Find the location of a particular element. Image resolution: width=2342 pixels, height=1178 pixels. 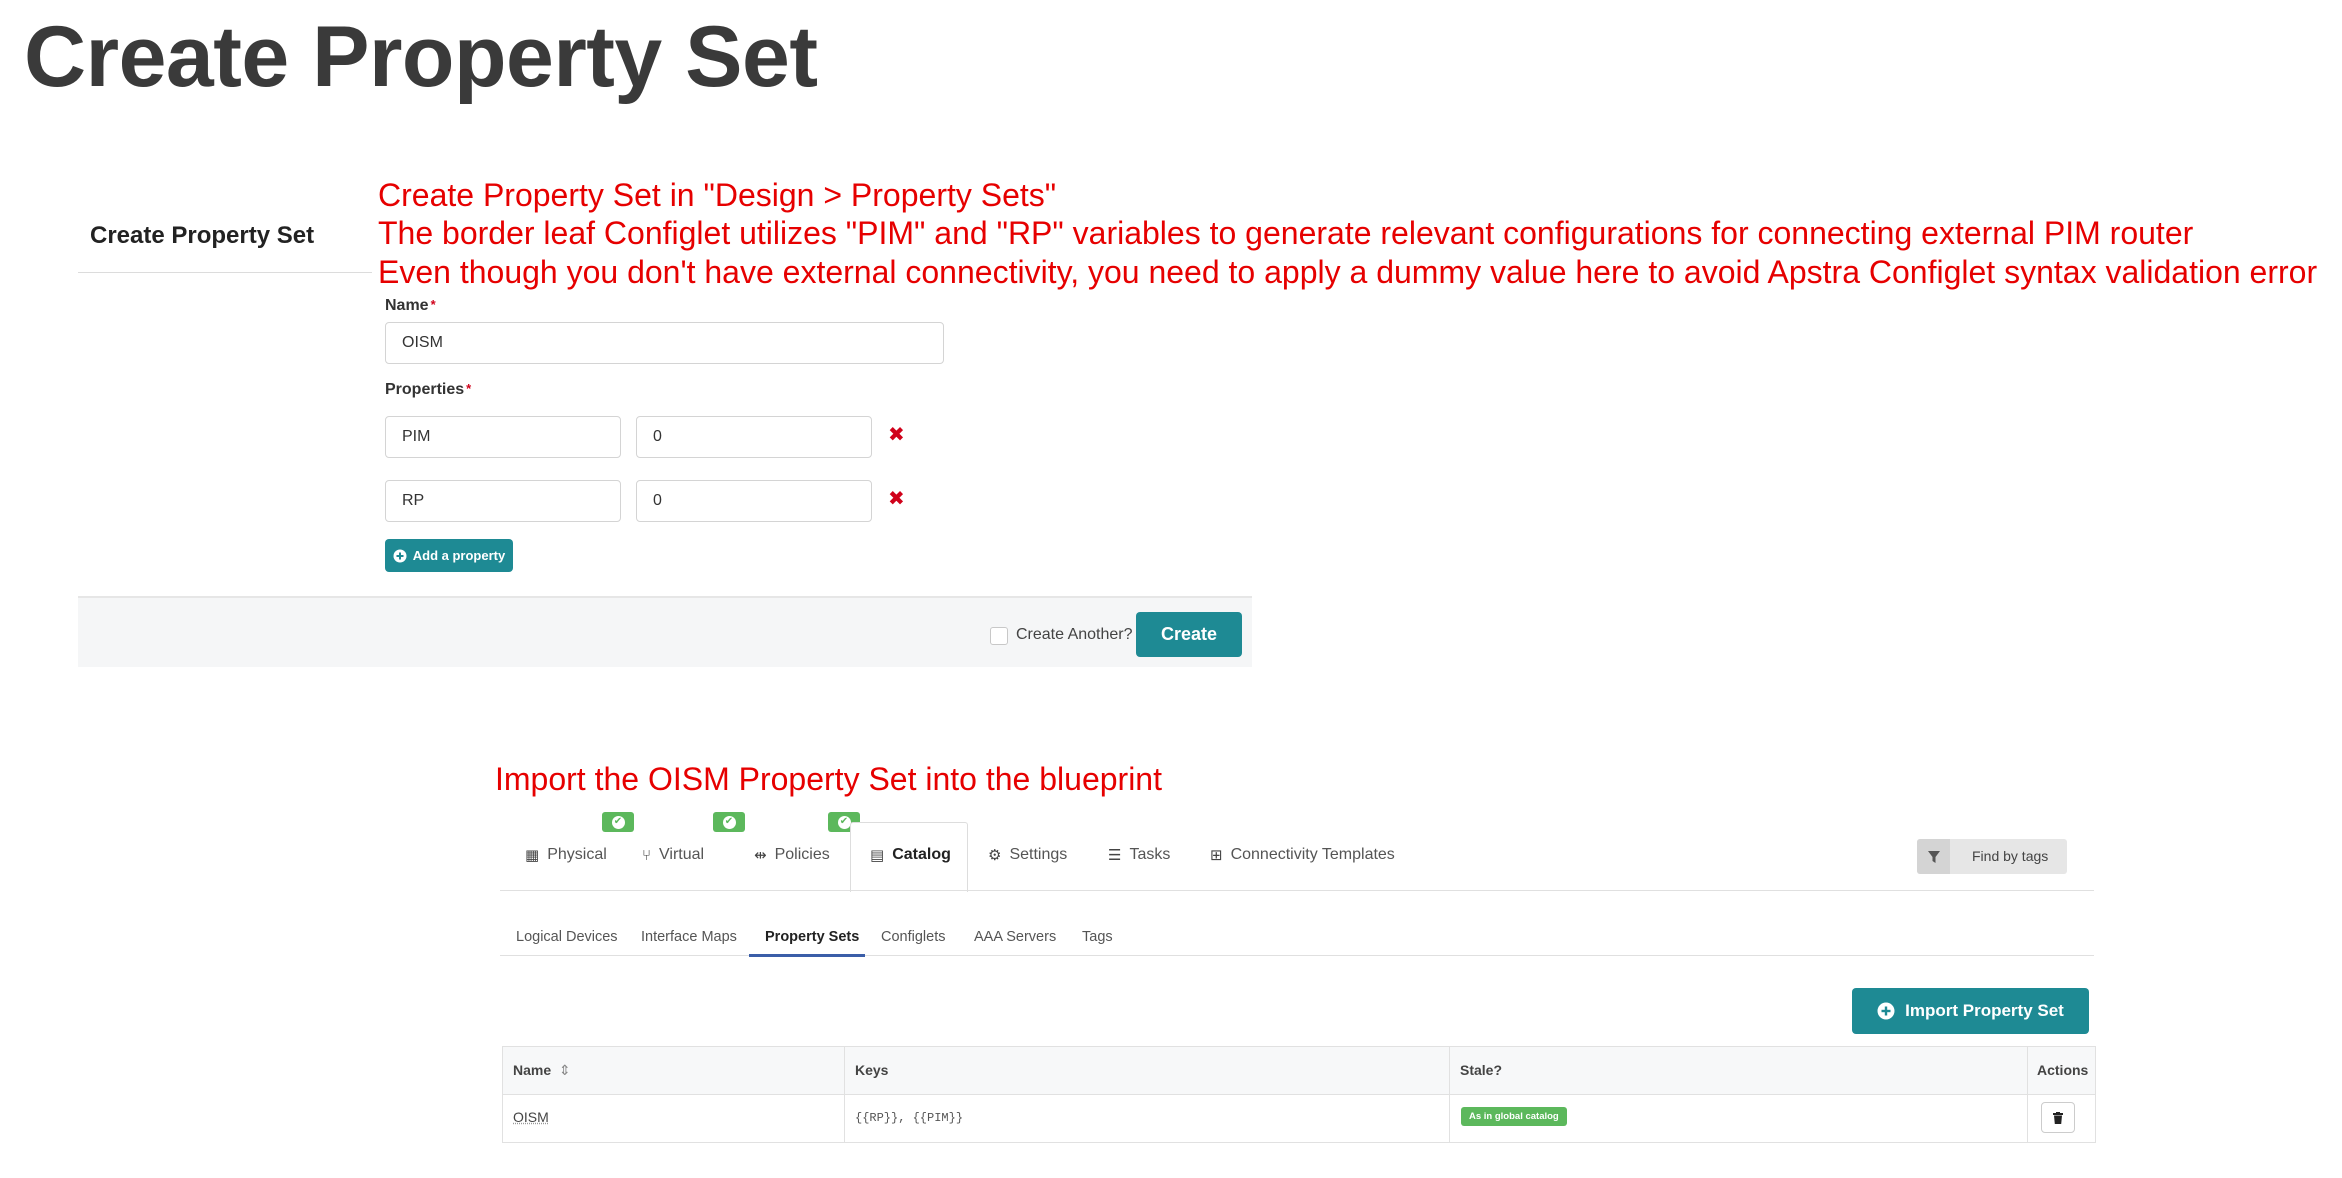

building-icon: ▦ is located at coordinates (532, 855).